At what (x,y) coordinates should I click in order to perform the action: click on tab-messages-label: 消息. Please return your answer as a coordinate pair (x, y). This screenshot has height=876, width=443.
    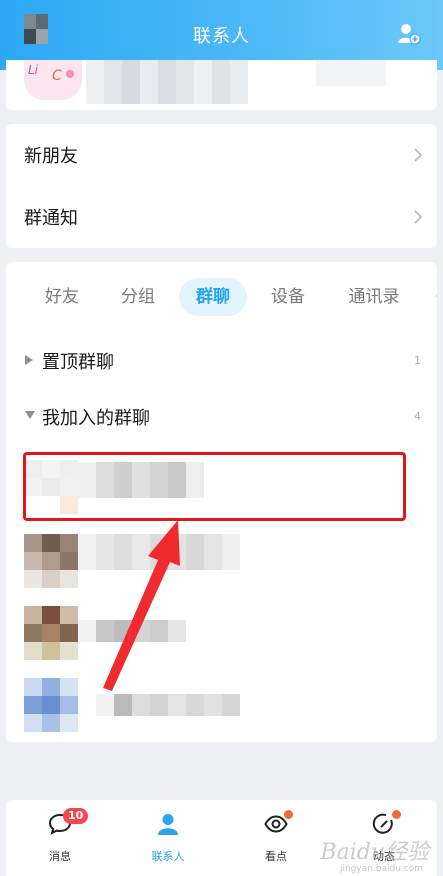
    Looking at the image, I should click on (60, 856).